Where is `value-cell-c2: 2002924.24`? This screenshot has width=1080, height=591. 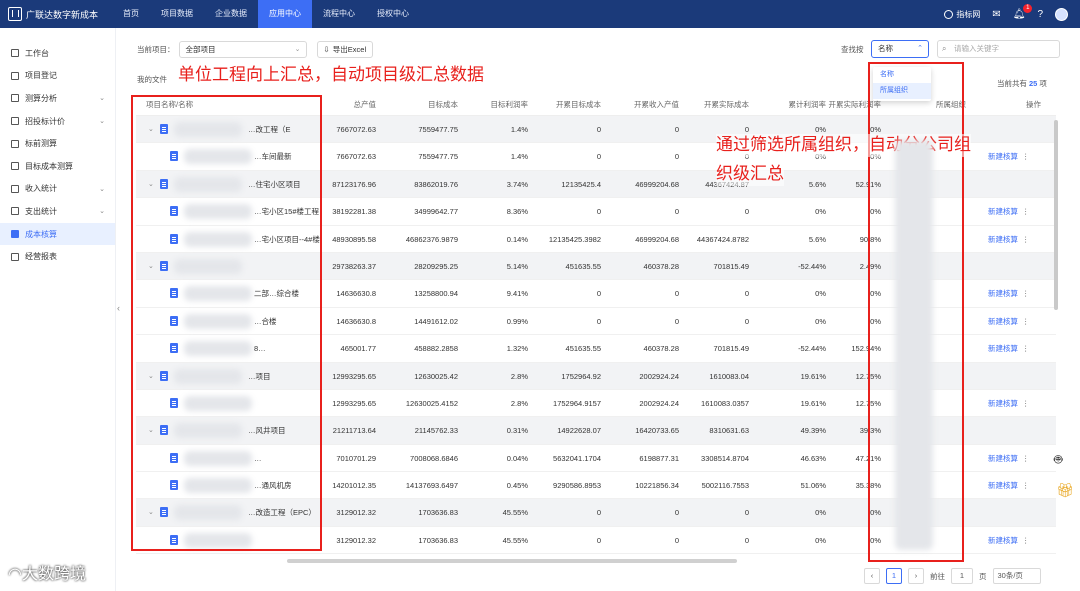
value-cell-c2: 2002924.24 is located at coordinates (659, 376).